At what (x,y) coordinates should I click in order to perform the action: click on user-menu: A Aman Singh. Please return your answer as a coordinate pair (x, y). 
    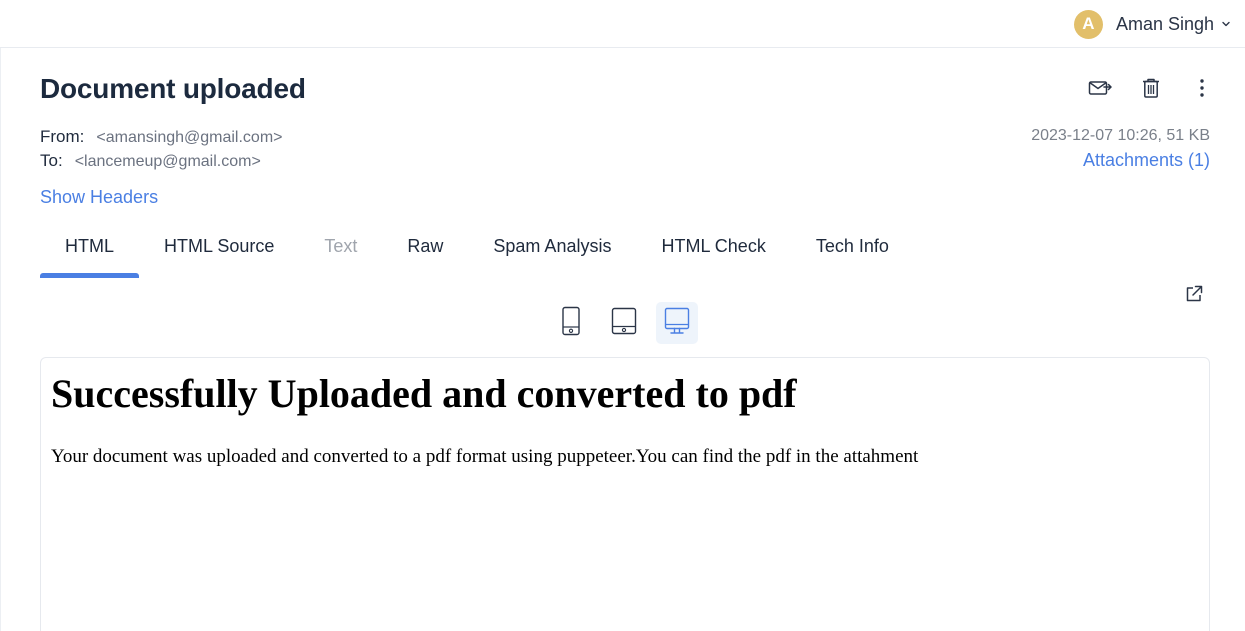
    Looking at the image, I should click on (1152, 24).